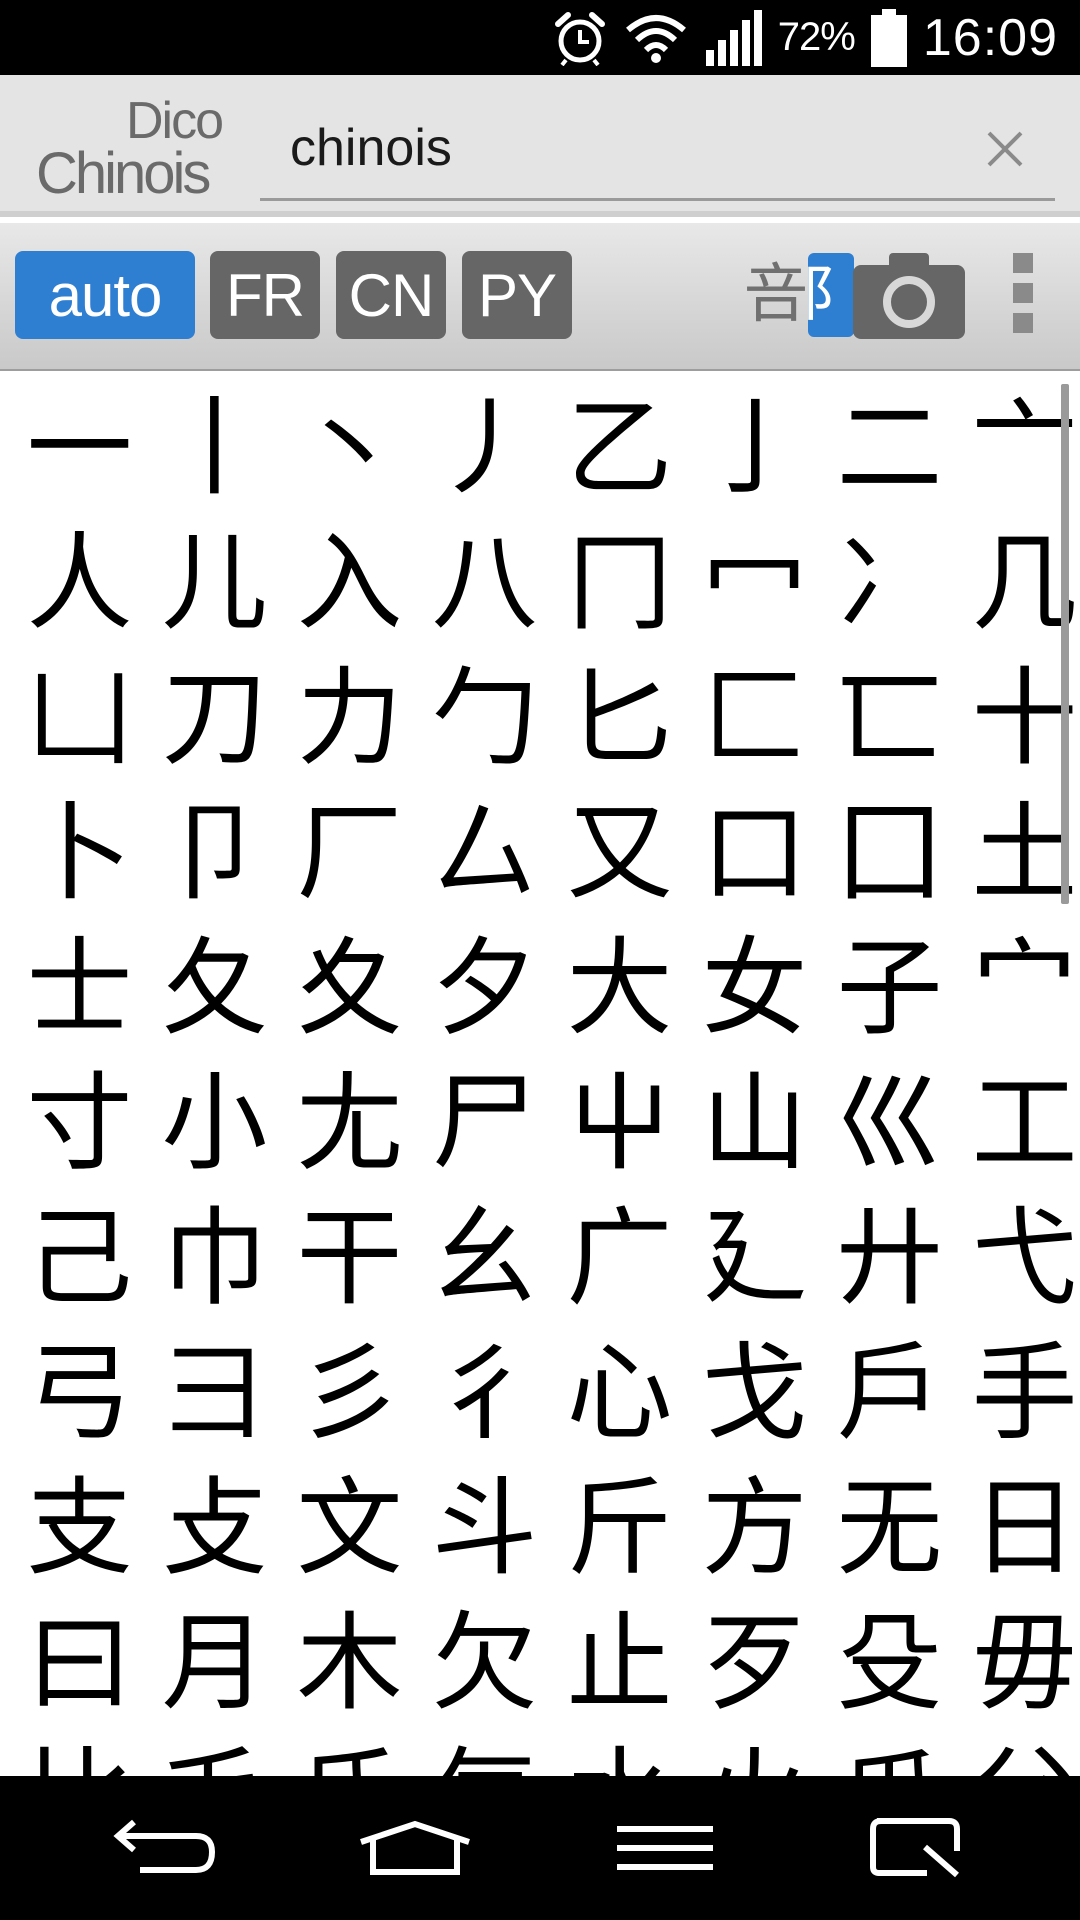 The image size is (1080, 1920). What do you see at coordinates (889, 718) in the screenshot?
I see `radical-cell: 匸` at bounding box center [889, 718].